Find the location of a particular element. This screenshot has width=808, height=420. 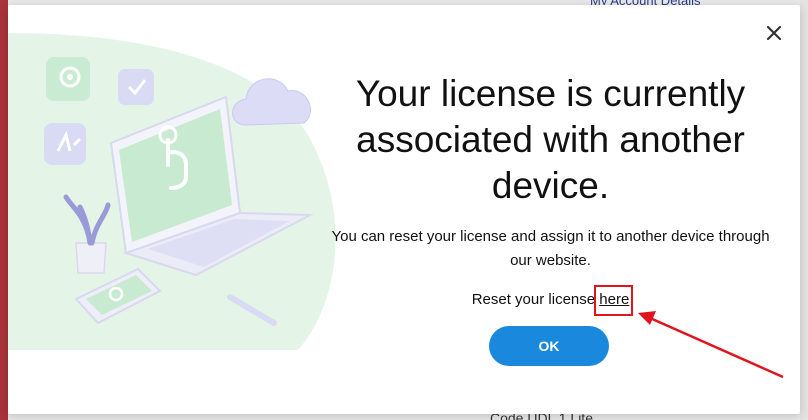

annotation-highlight-box is located at coordinates (614, 300).